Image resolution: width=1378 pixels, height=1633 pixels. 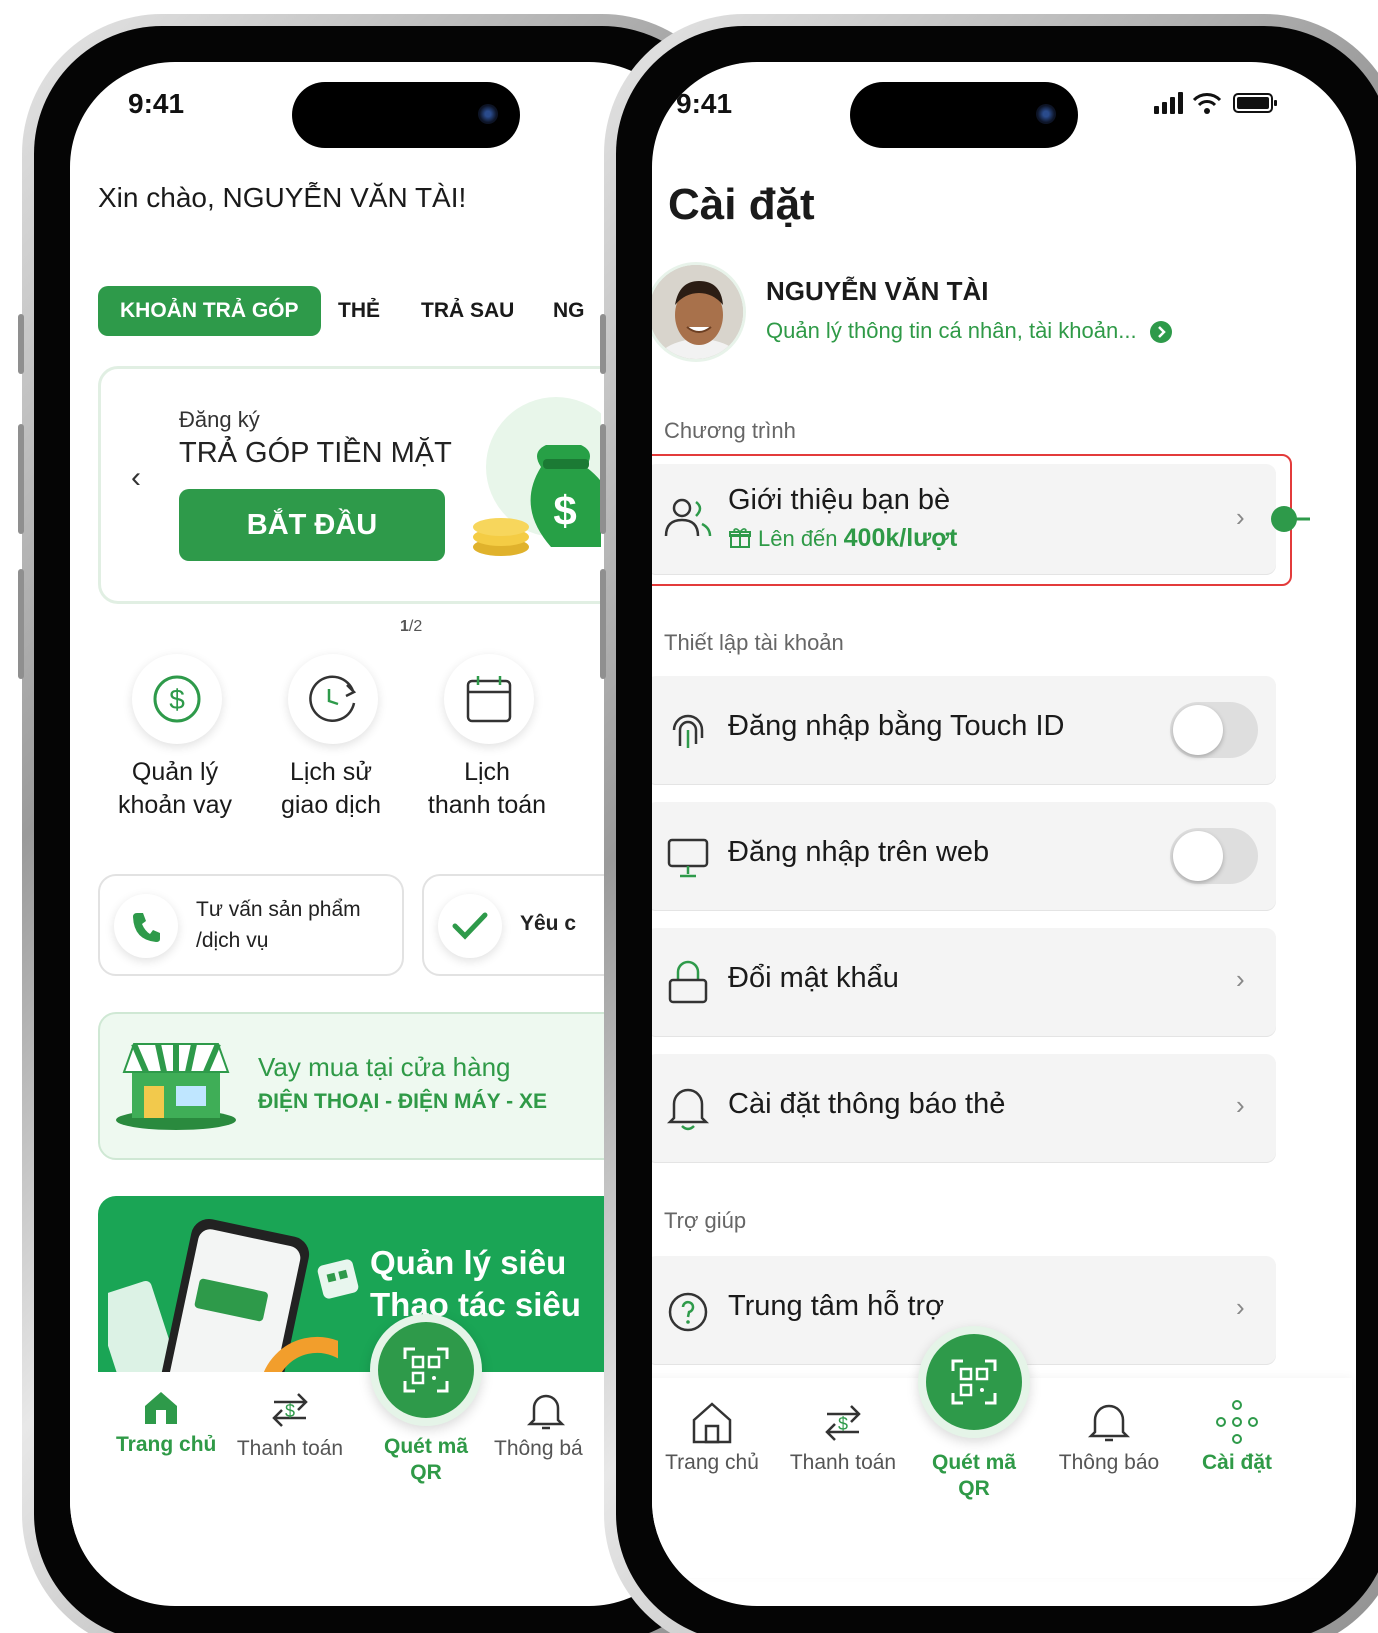 I want to click on lock-icon, so click(x=688, y=982).